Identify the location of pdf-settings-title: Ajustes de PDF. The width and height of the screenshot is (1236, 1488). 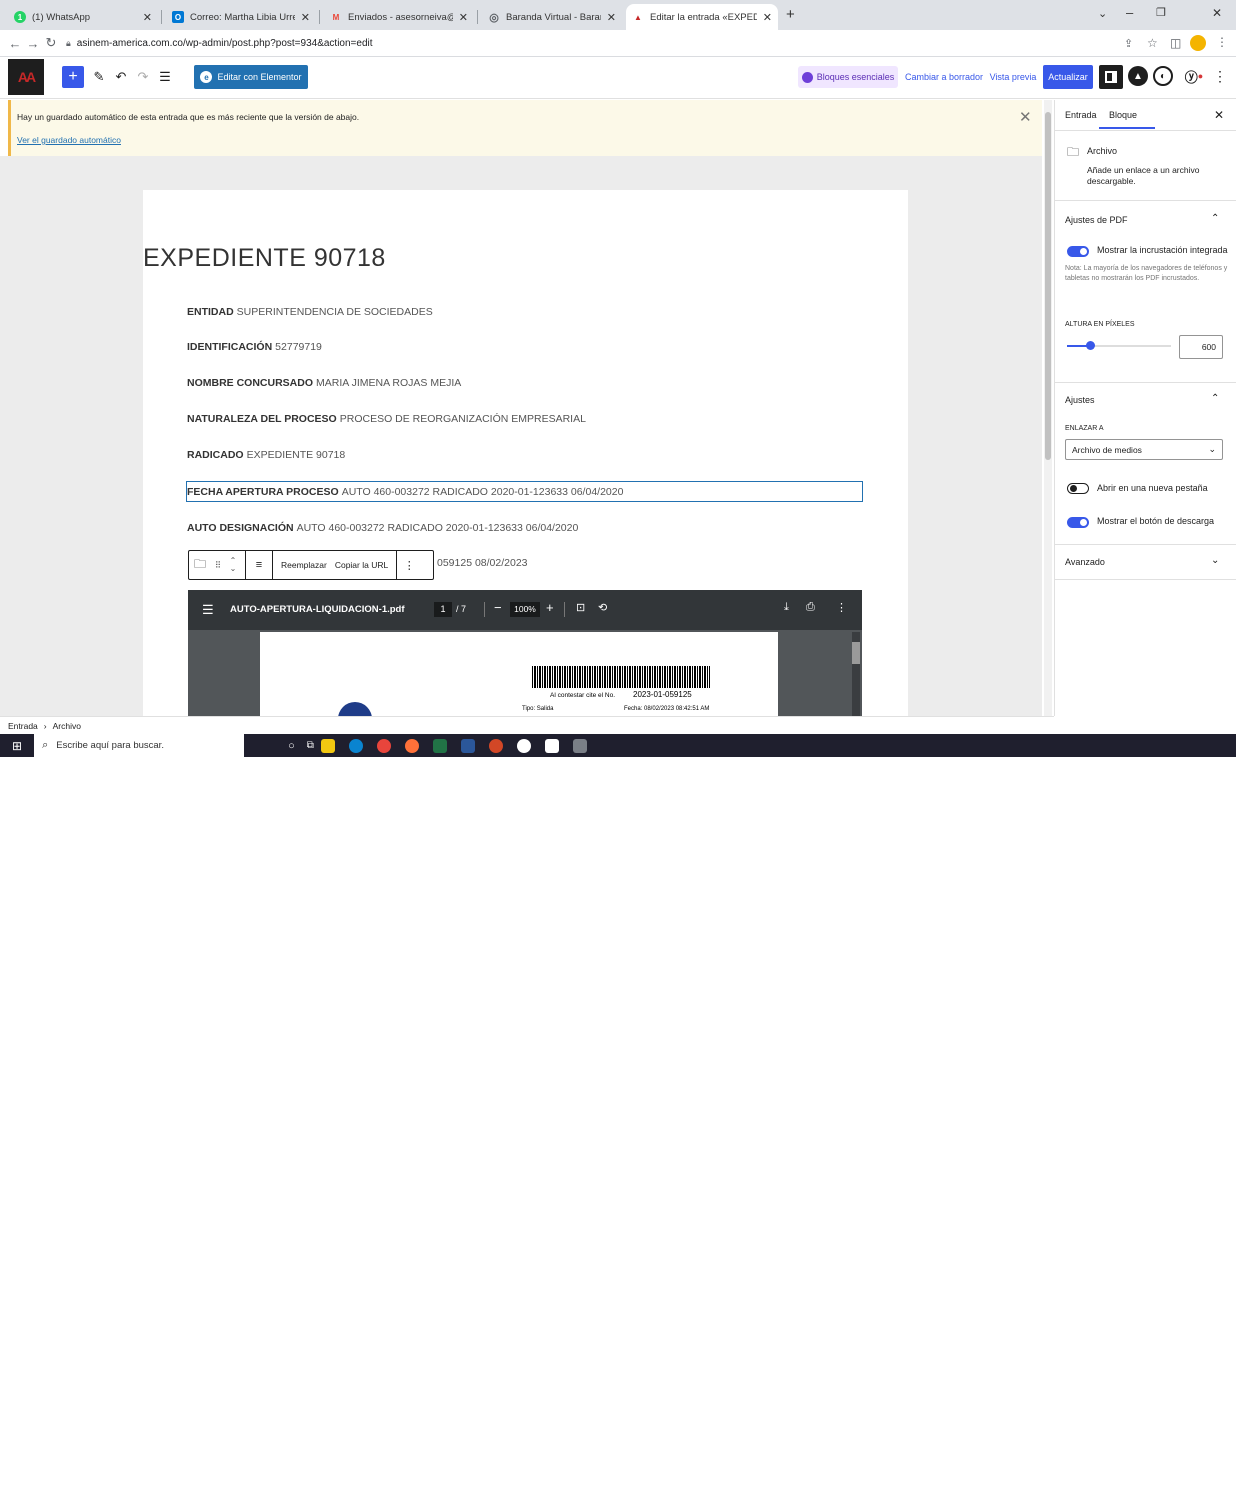
(1096, 220).